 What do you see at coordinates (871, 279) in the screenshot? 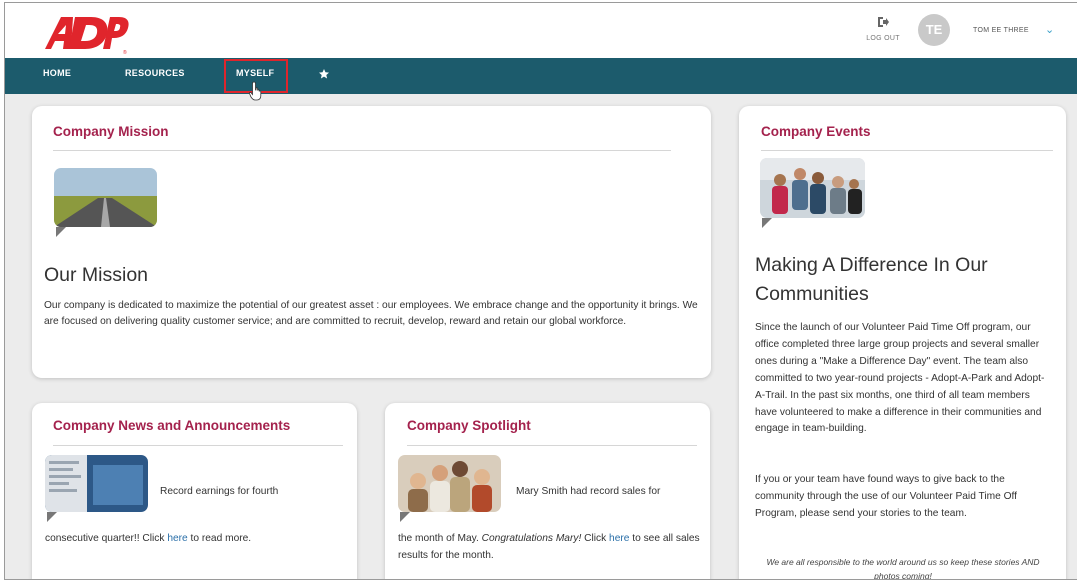
I see `events-heading: Making A Difference In Our Communities` at bounding box center [871, 279].